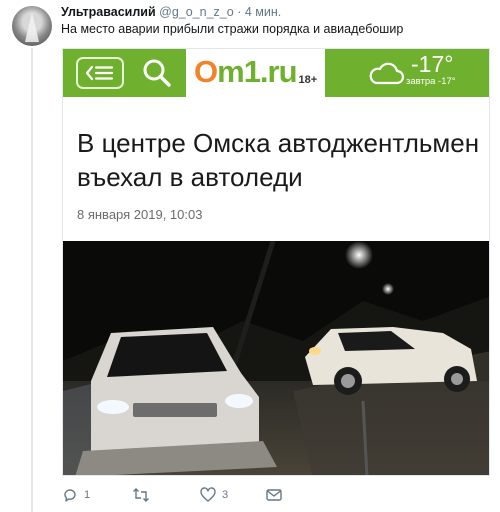  I want to click on weather-temperature: -17°, so click(432, 64).